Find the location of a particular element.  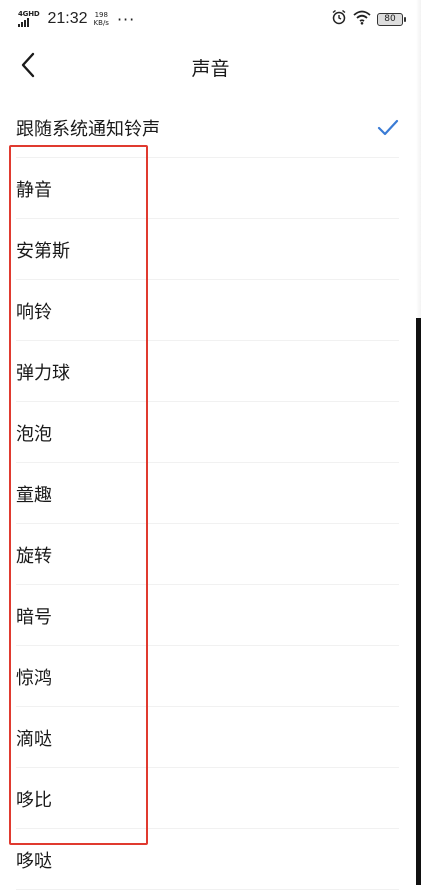

edge-shadow is located at coordinates (418, 159).